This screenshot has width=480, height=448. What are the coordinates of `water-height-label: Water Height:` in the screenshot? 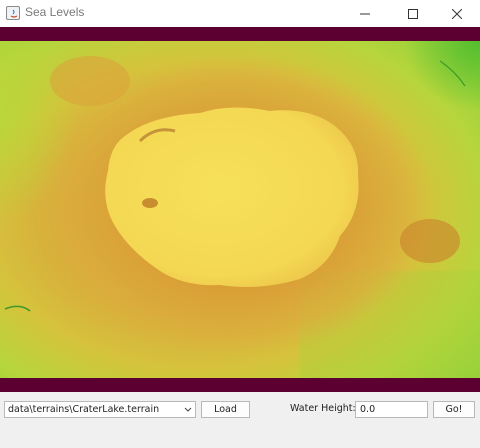 It's located at (323, 408).